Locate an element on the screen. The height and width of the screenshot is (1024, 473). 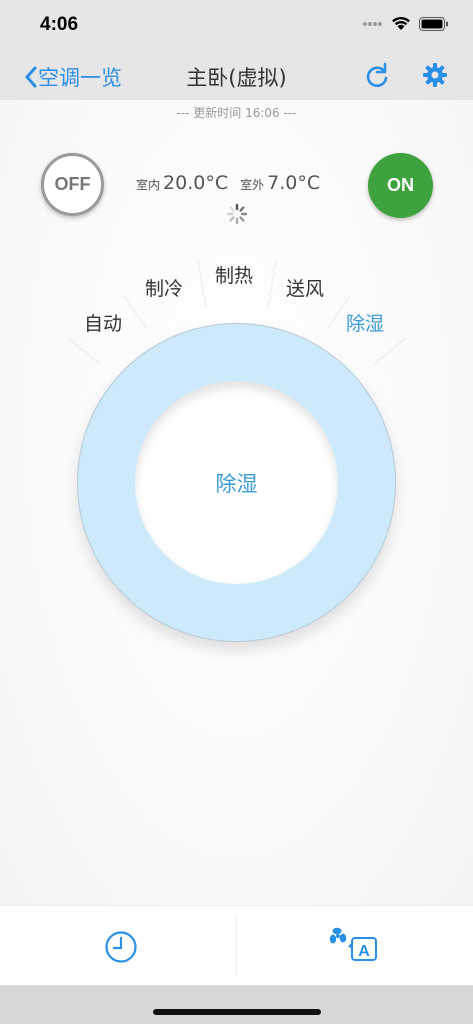
refresh-button is located at coordinates (377, 78).